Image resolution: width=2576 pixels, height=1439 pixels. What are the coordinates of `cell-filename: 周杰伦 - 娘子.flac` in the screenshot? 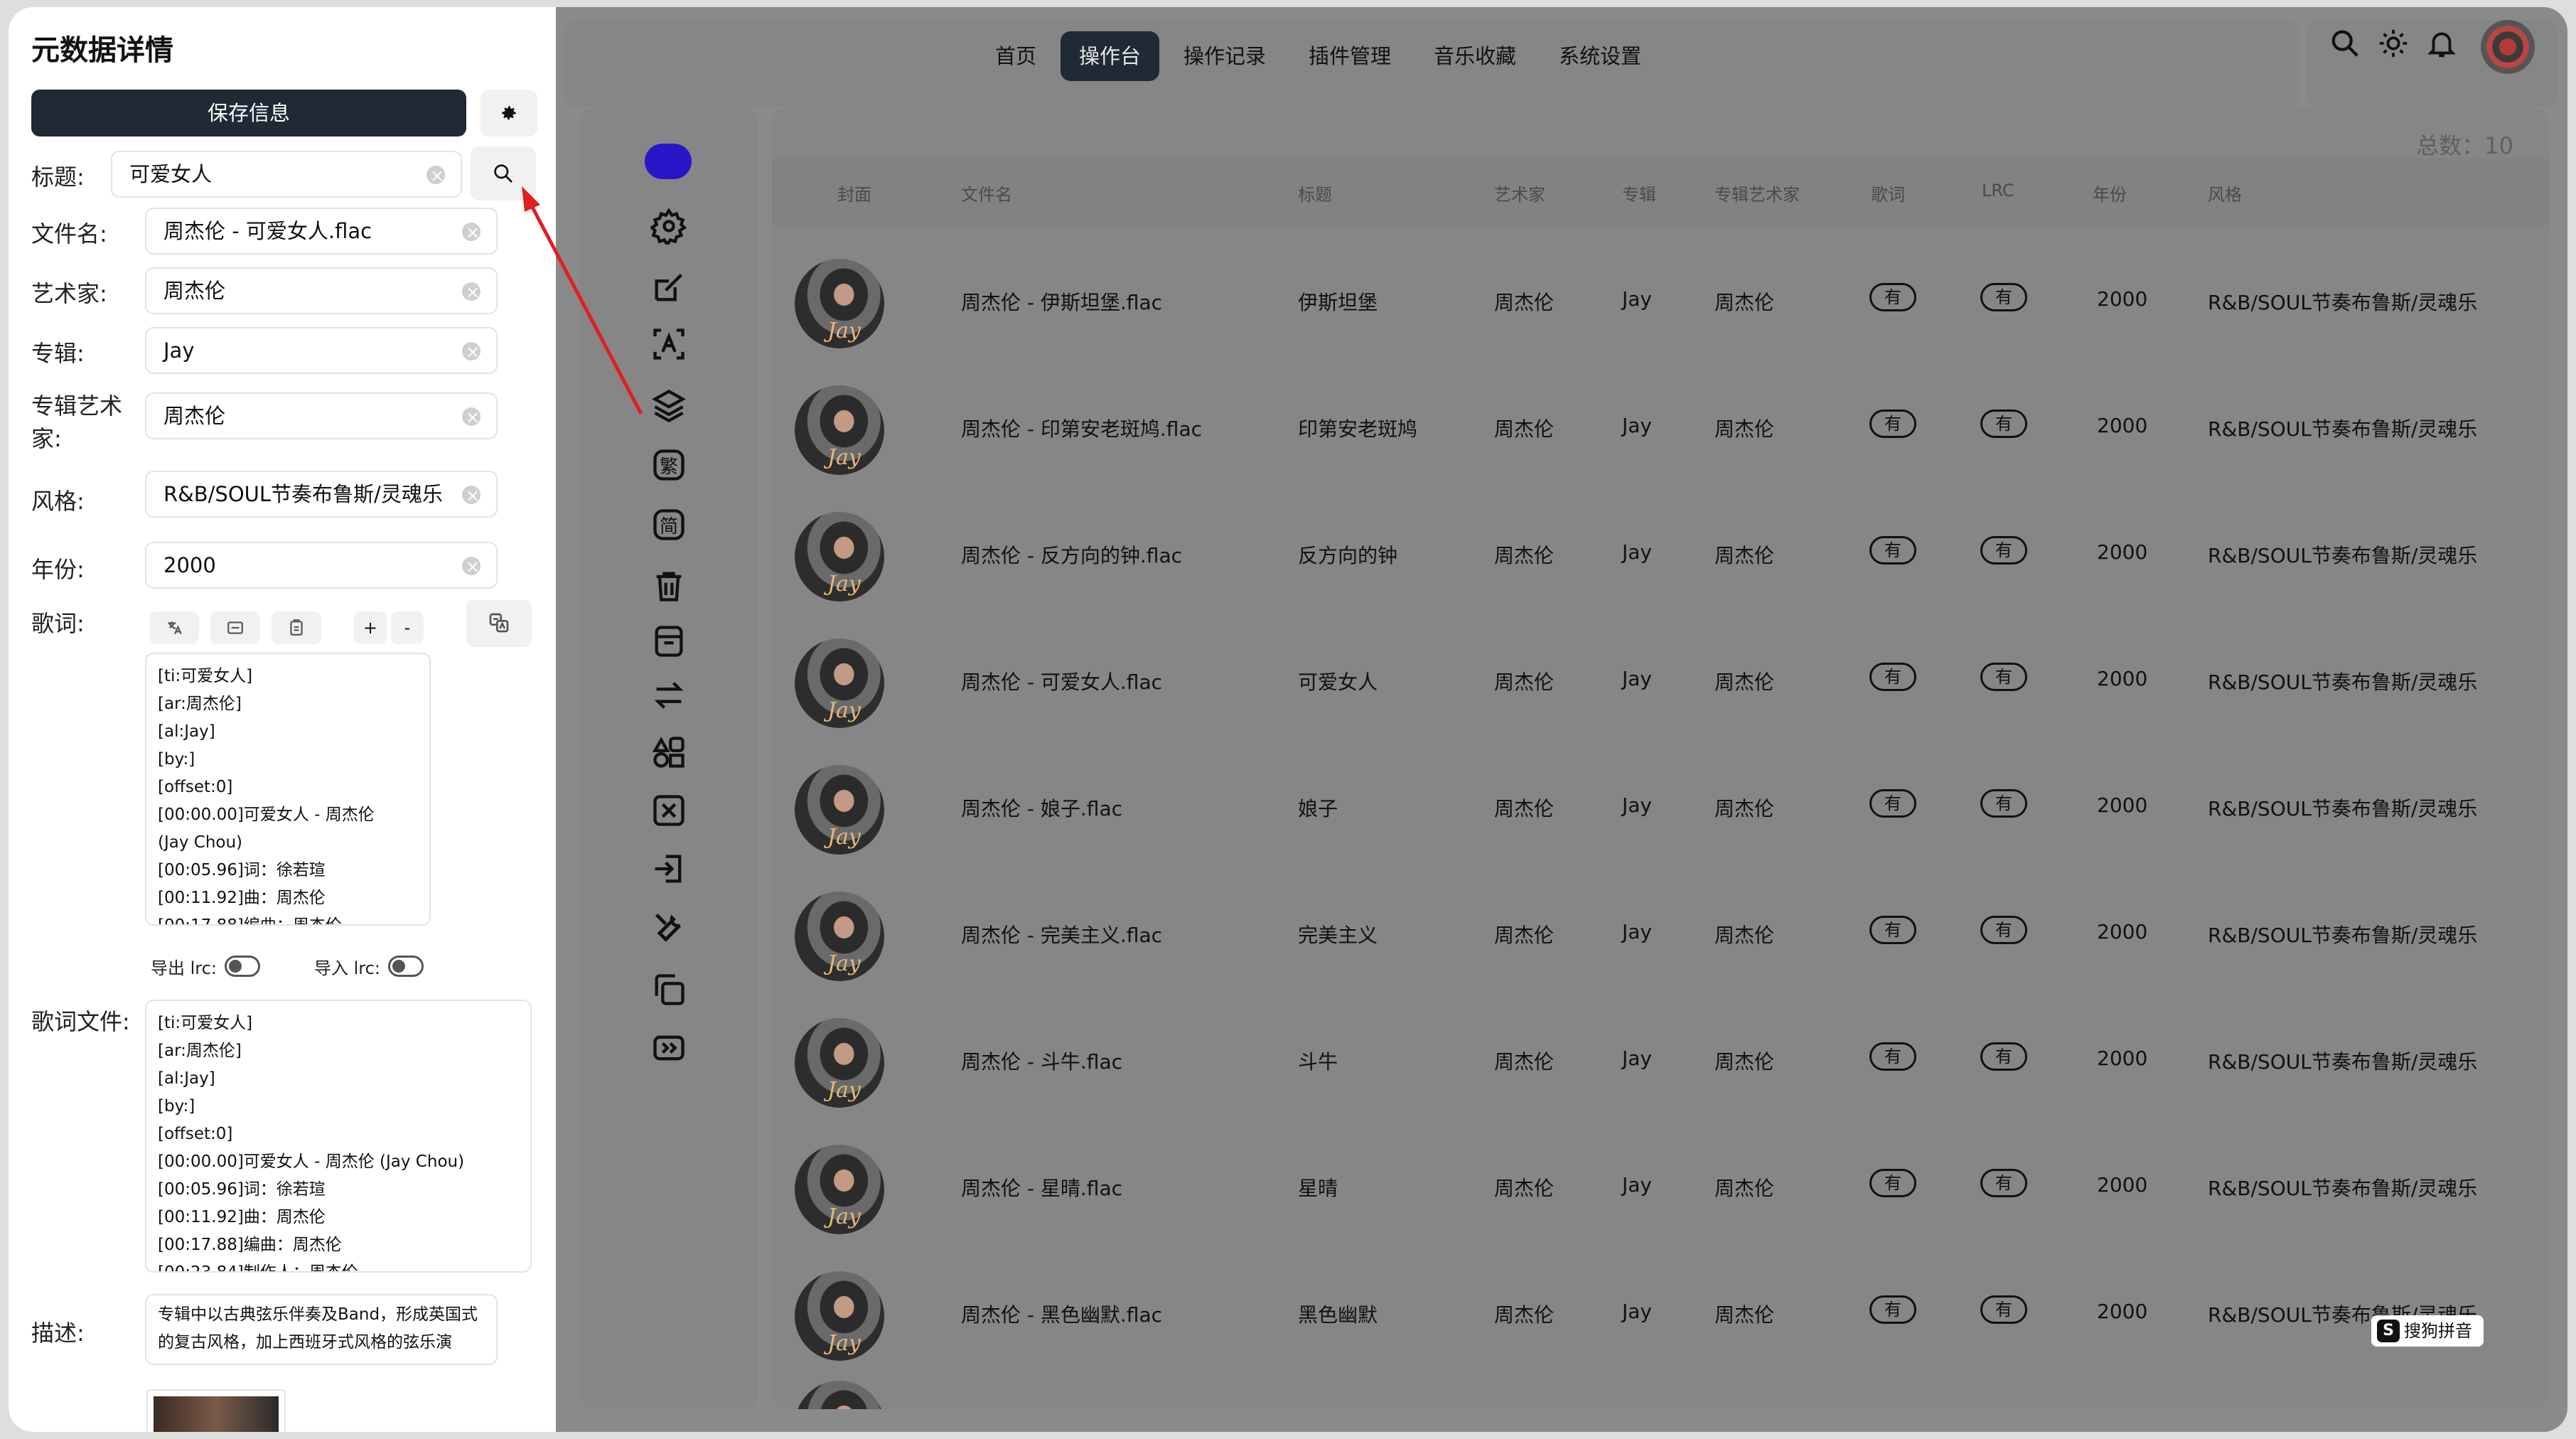 It's located at (1041, 808).